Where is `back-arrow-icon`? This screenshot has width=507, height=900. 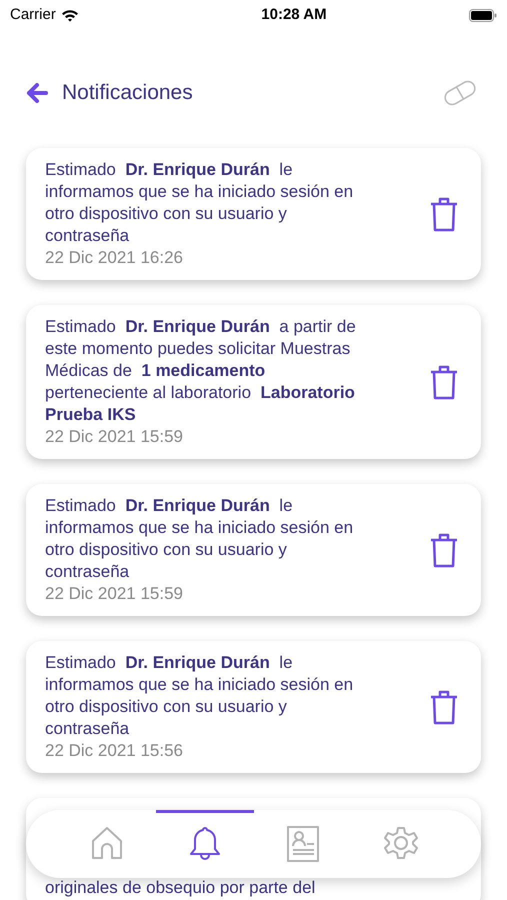
back-arrow-icon is located at coordinates (37, 93).